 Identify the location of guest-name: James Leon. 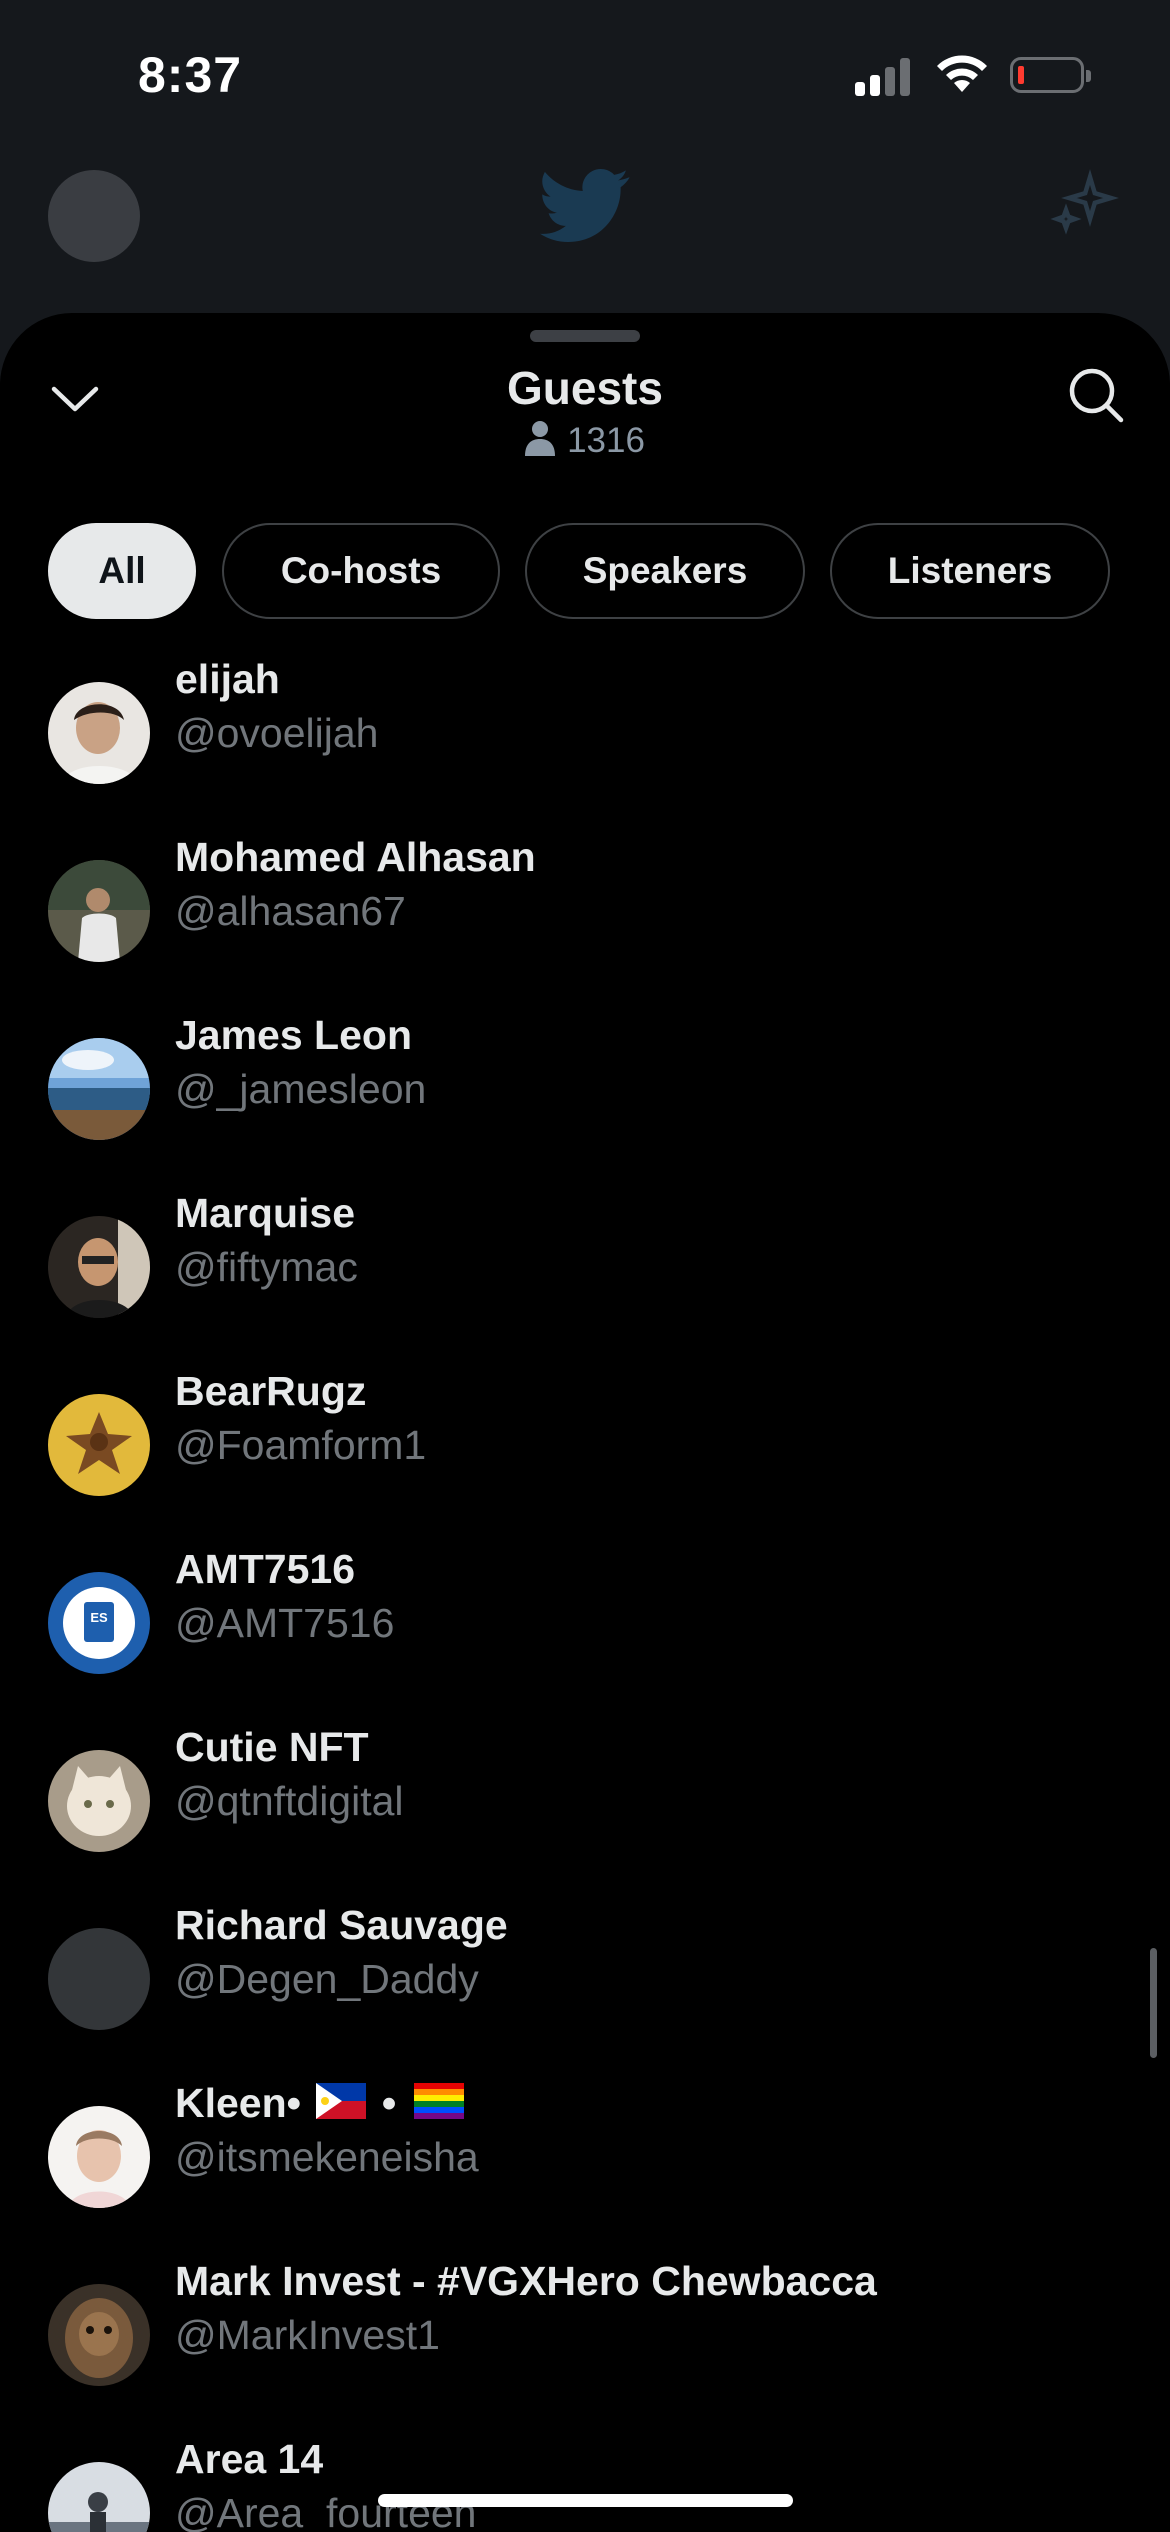
(293, 1035).